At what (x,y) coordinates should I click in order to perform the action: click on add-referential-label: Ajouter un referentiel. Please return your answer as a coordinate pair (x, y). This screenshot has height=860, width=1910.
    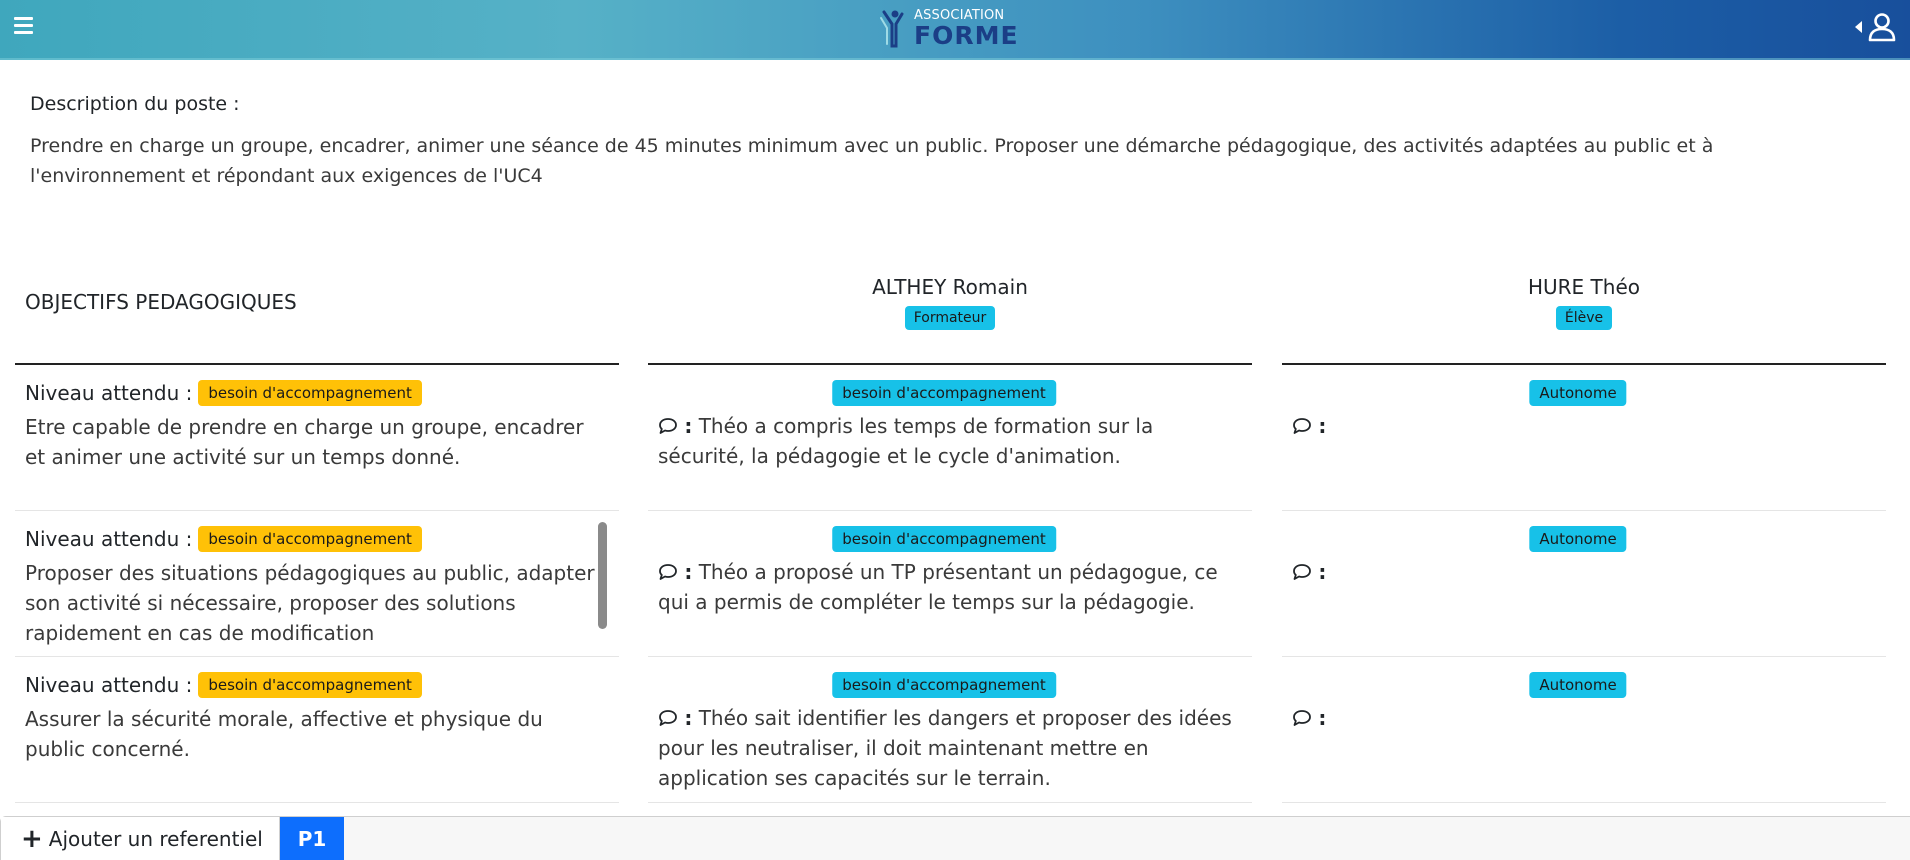
    Looking at the image, I should click on (155, 839).